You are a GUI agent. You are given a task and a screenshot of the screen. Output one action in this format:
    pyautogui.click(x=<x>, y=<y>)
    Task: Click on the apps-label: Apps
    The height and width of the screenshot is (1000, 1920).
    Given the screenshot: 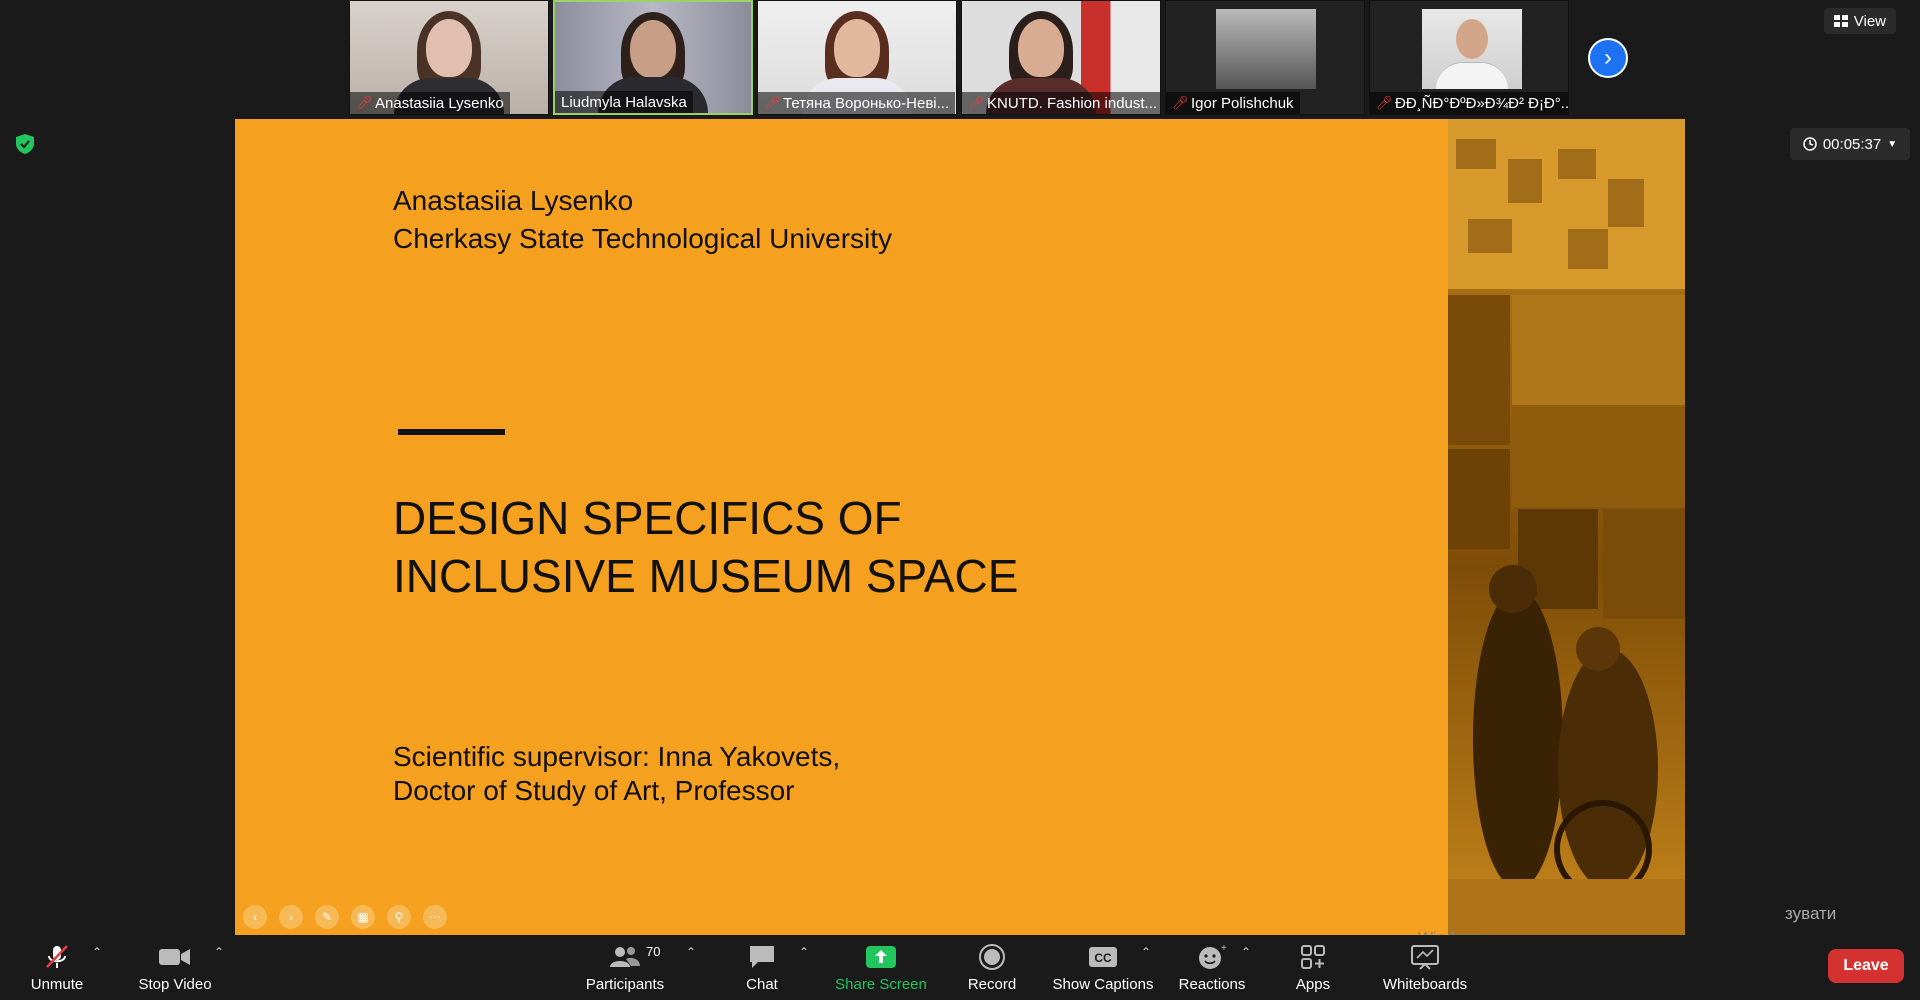 What is the action you would take?
    pyautogui.click(x=1313, y=984)
    